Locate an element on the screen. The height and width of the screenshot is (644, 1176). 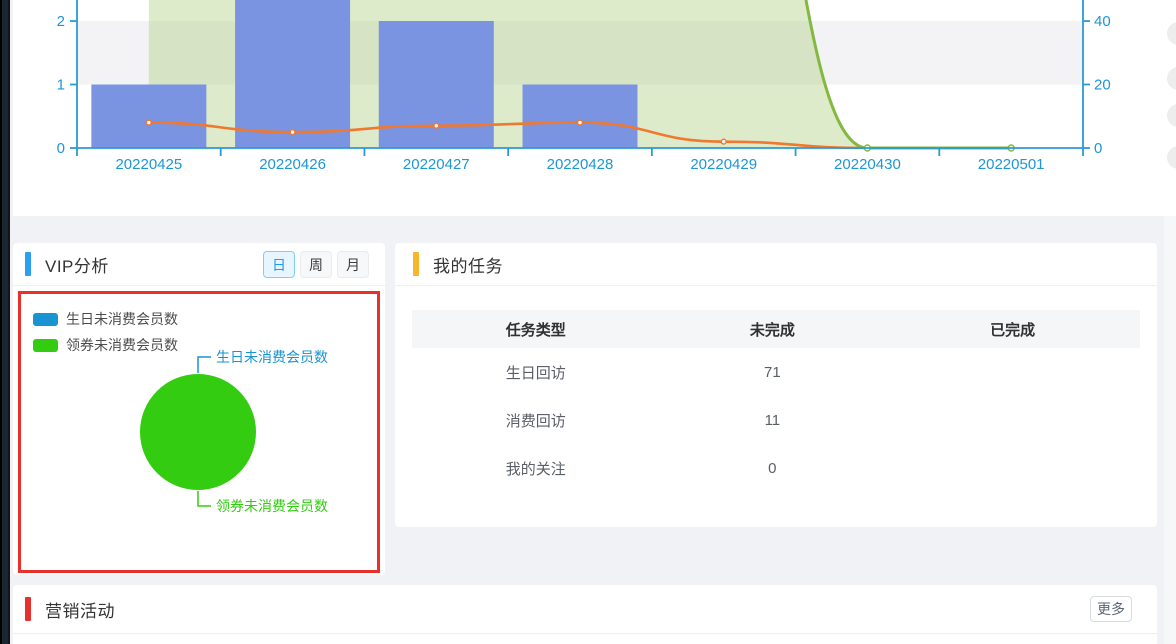
table-cell: 消费回访 is located at coordinates (535, 421).